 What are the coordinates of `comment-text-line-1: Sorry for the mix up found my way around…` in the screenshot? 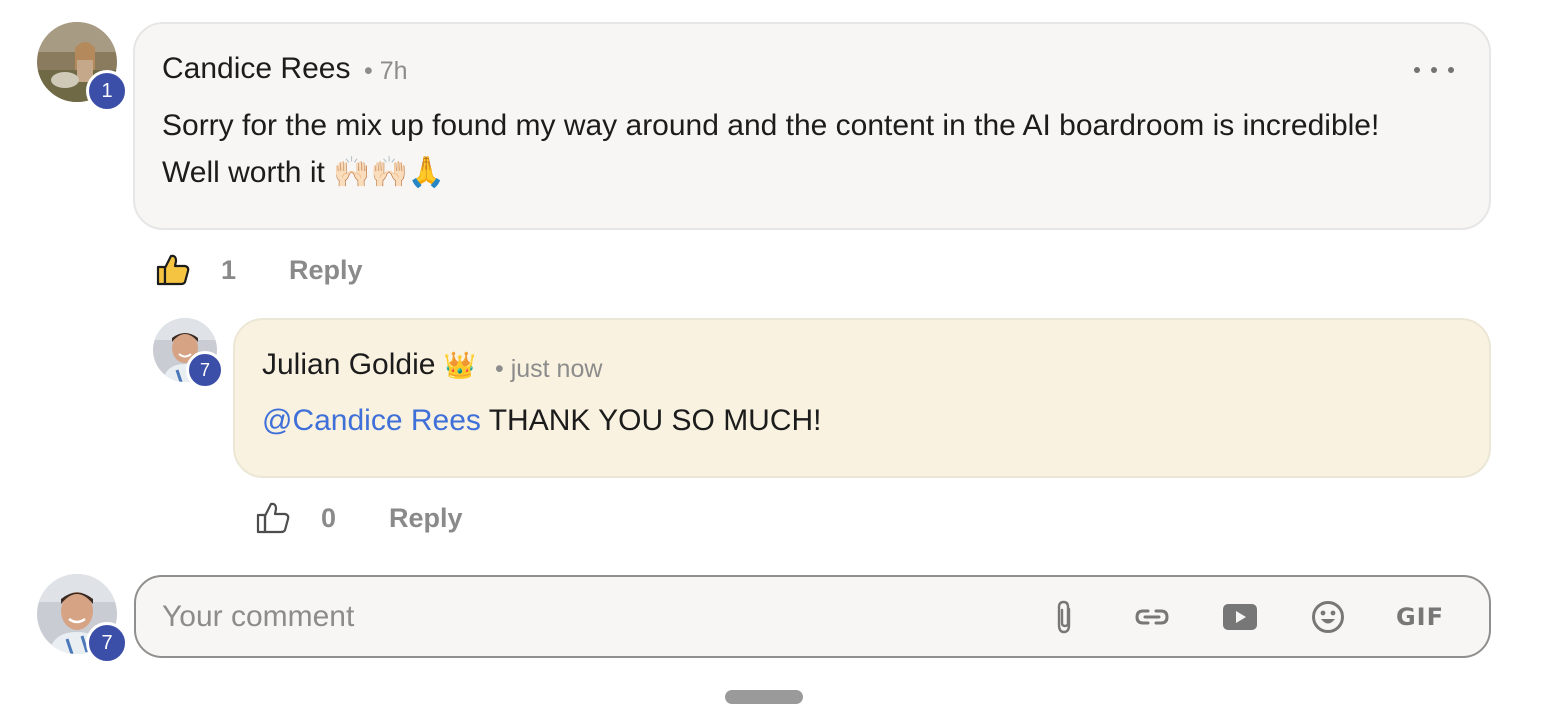 It's located at (771, 125).